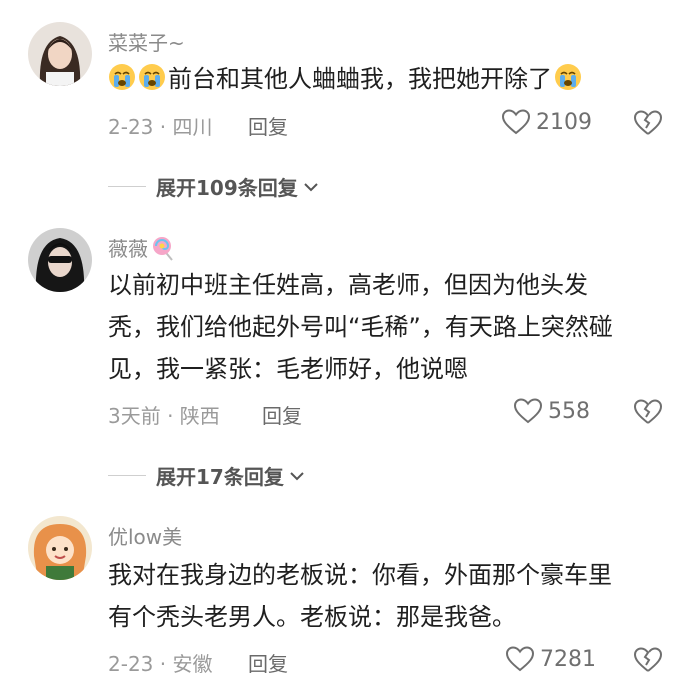 This screenshot has height=688, width=690. I want to click on expand-replies-label: 展开109条回复, so click(227, 188).